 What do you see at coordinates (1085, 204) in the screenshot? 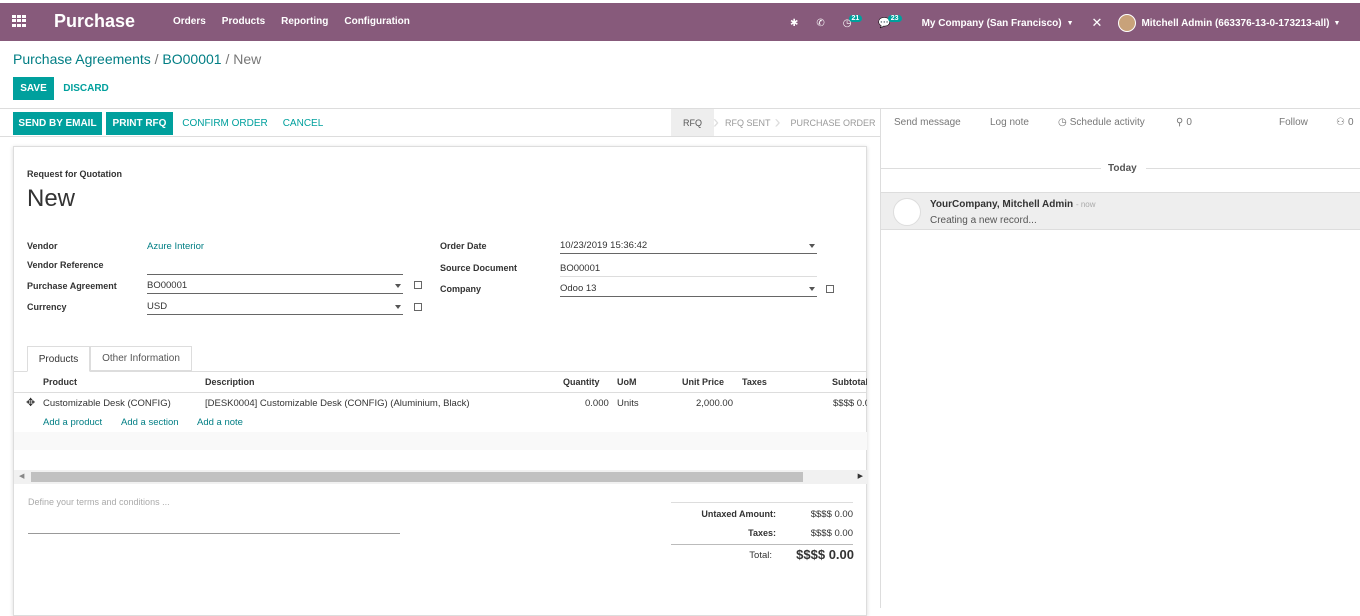
I see `message-time: - now` at bounding box center [1085, 204].